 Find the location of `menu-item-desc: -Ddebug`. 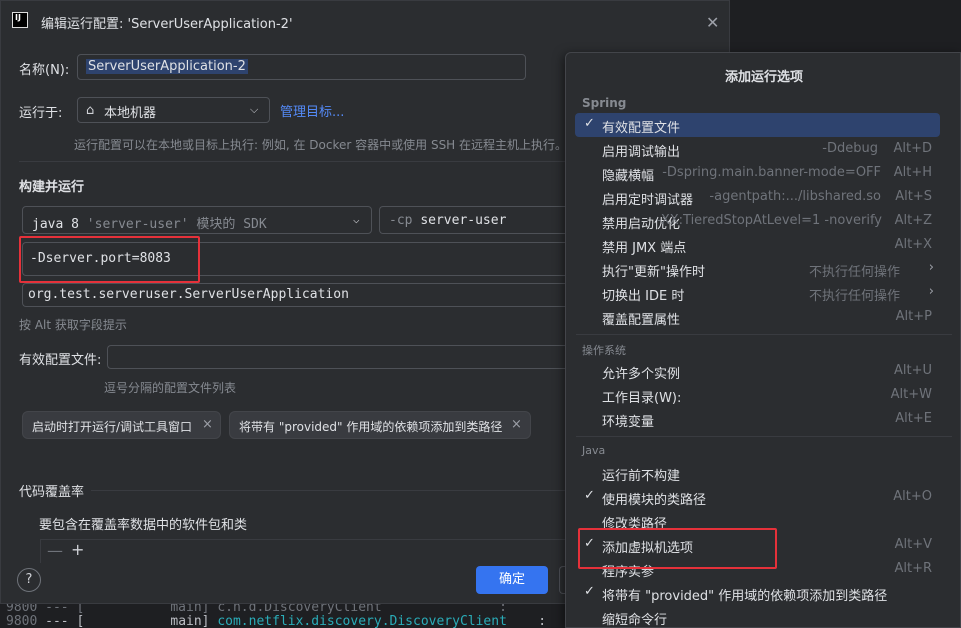

menu-item-desc: -Ddebug is located at coordinates (850, 148).